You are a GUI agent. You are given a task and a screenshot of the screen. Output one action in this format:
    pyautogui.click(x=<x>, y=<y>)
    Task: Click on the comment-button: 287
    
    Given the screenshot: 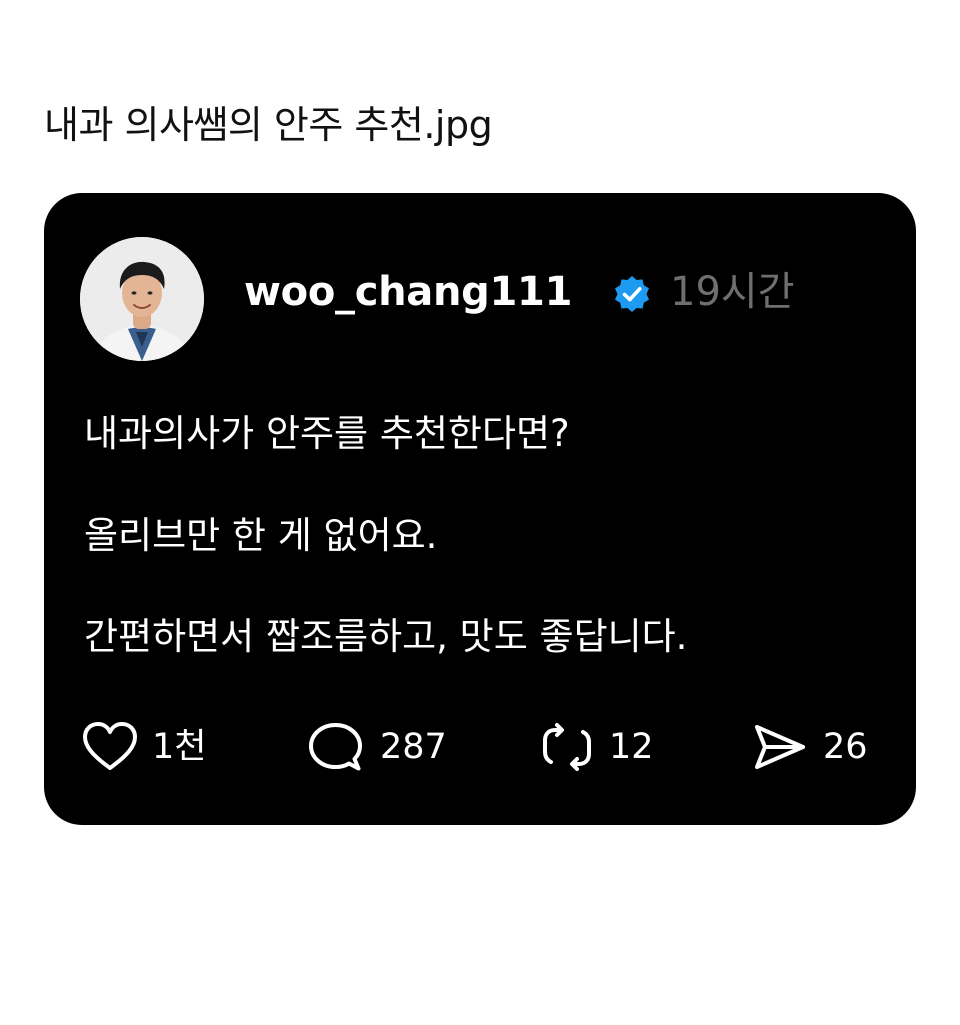 What is the action you would take?
    pyautogui.click(x=375, y=747)
    